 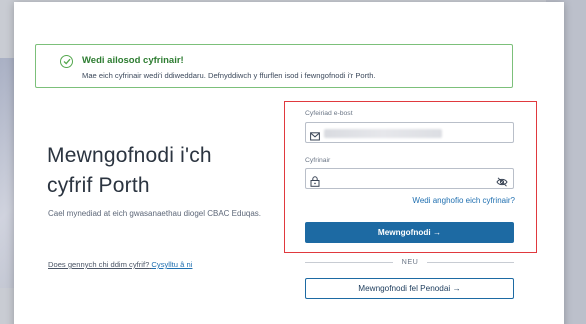 What do you see at coordinates (329, 113) in the screenshot?
I see `email-label: Cyfeiriad e-bost` at bounding box center [329, 113].